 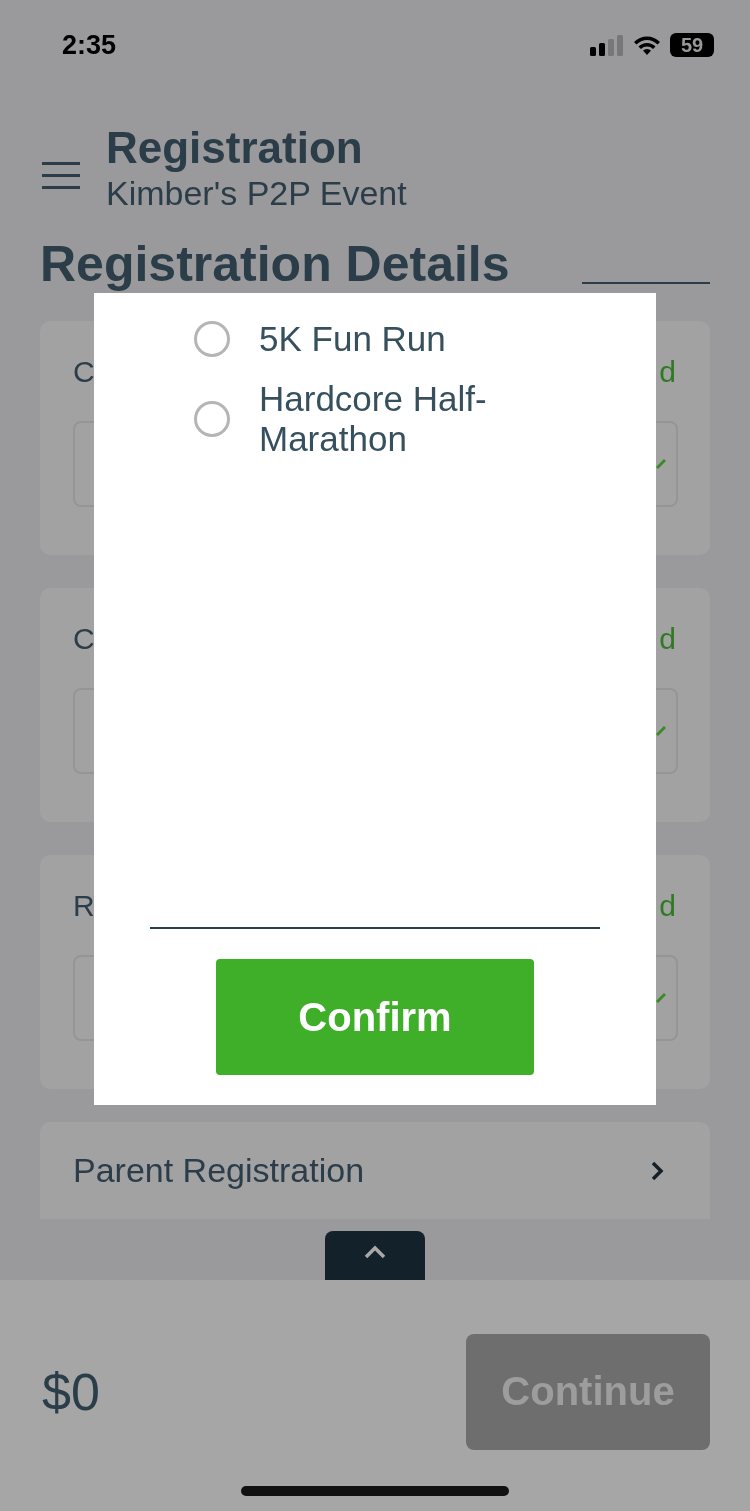 What do you see at coordinates (71, 1391) in the screenshot?
I see `total-amount: $0` at bounding box center [71, 1391].